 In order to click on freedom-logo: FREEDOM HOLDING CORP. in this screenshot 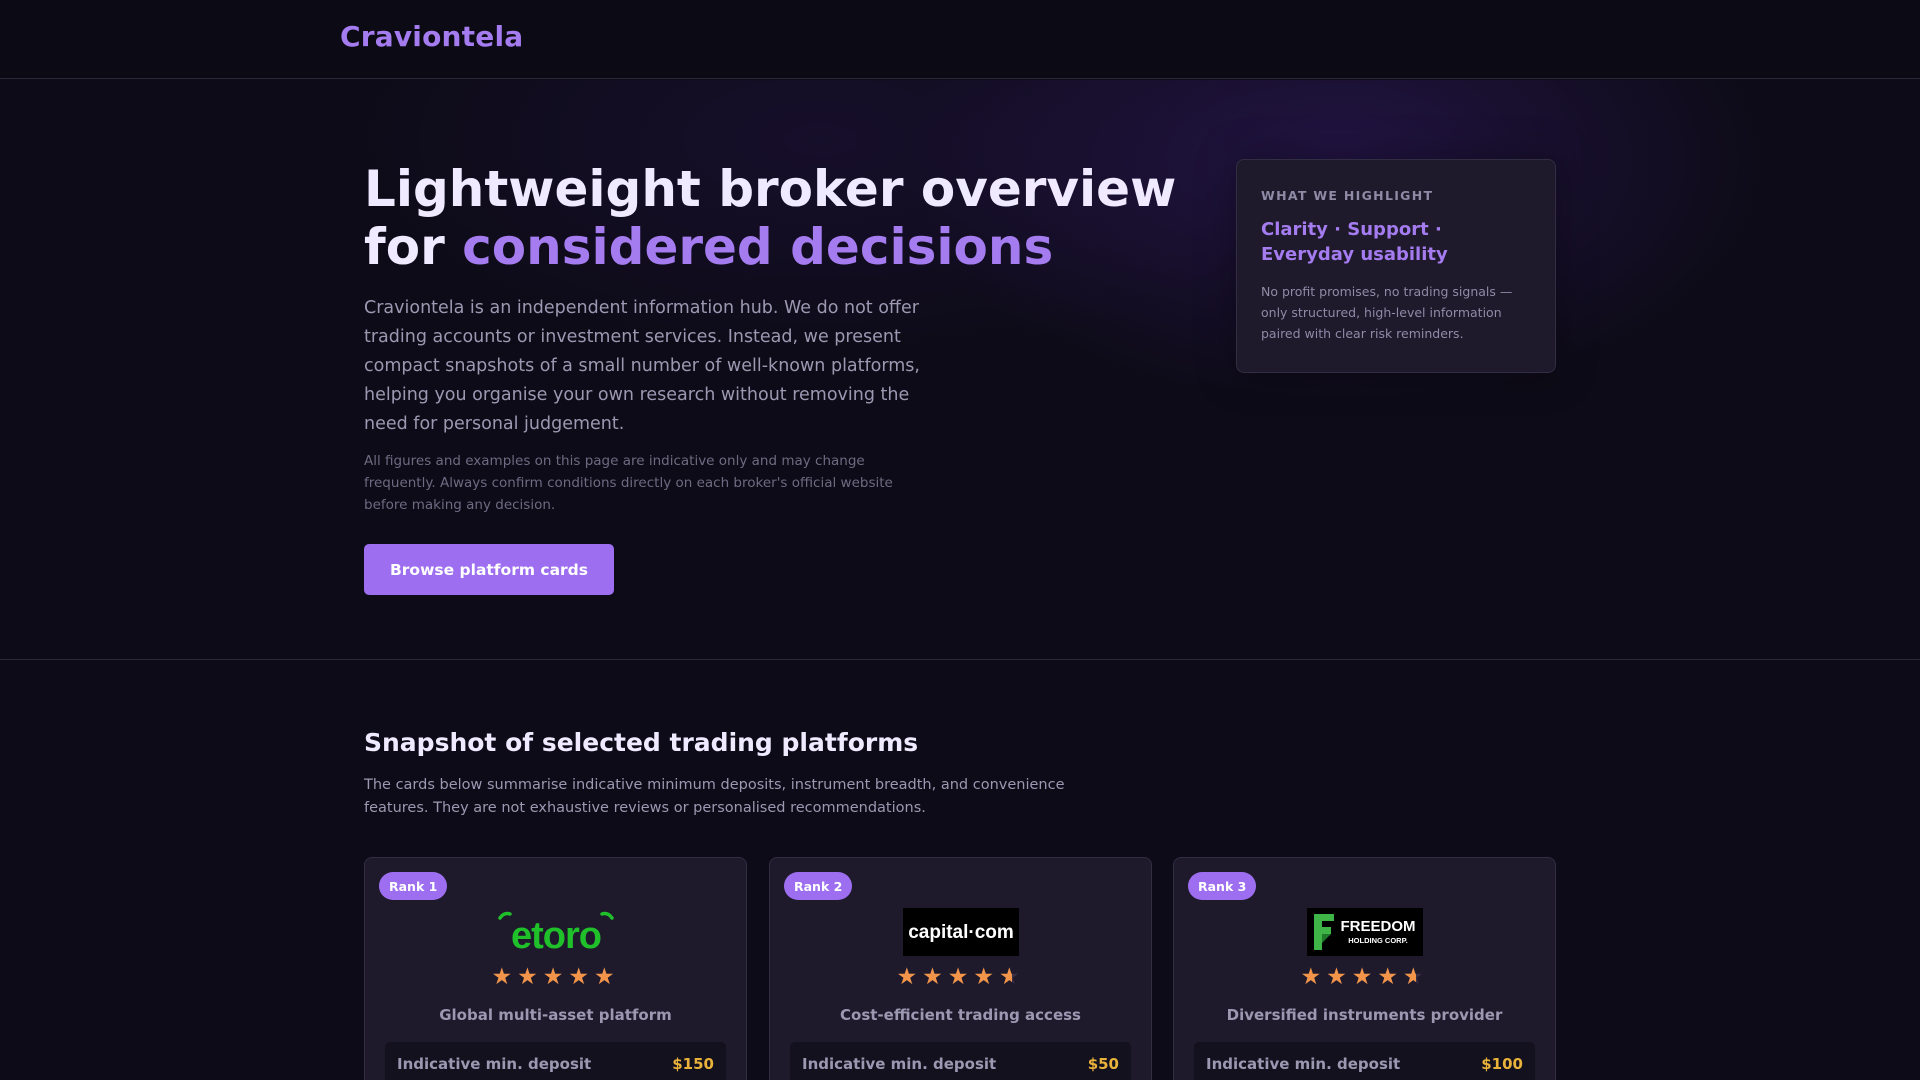, I will do `click(1364, 932)`.